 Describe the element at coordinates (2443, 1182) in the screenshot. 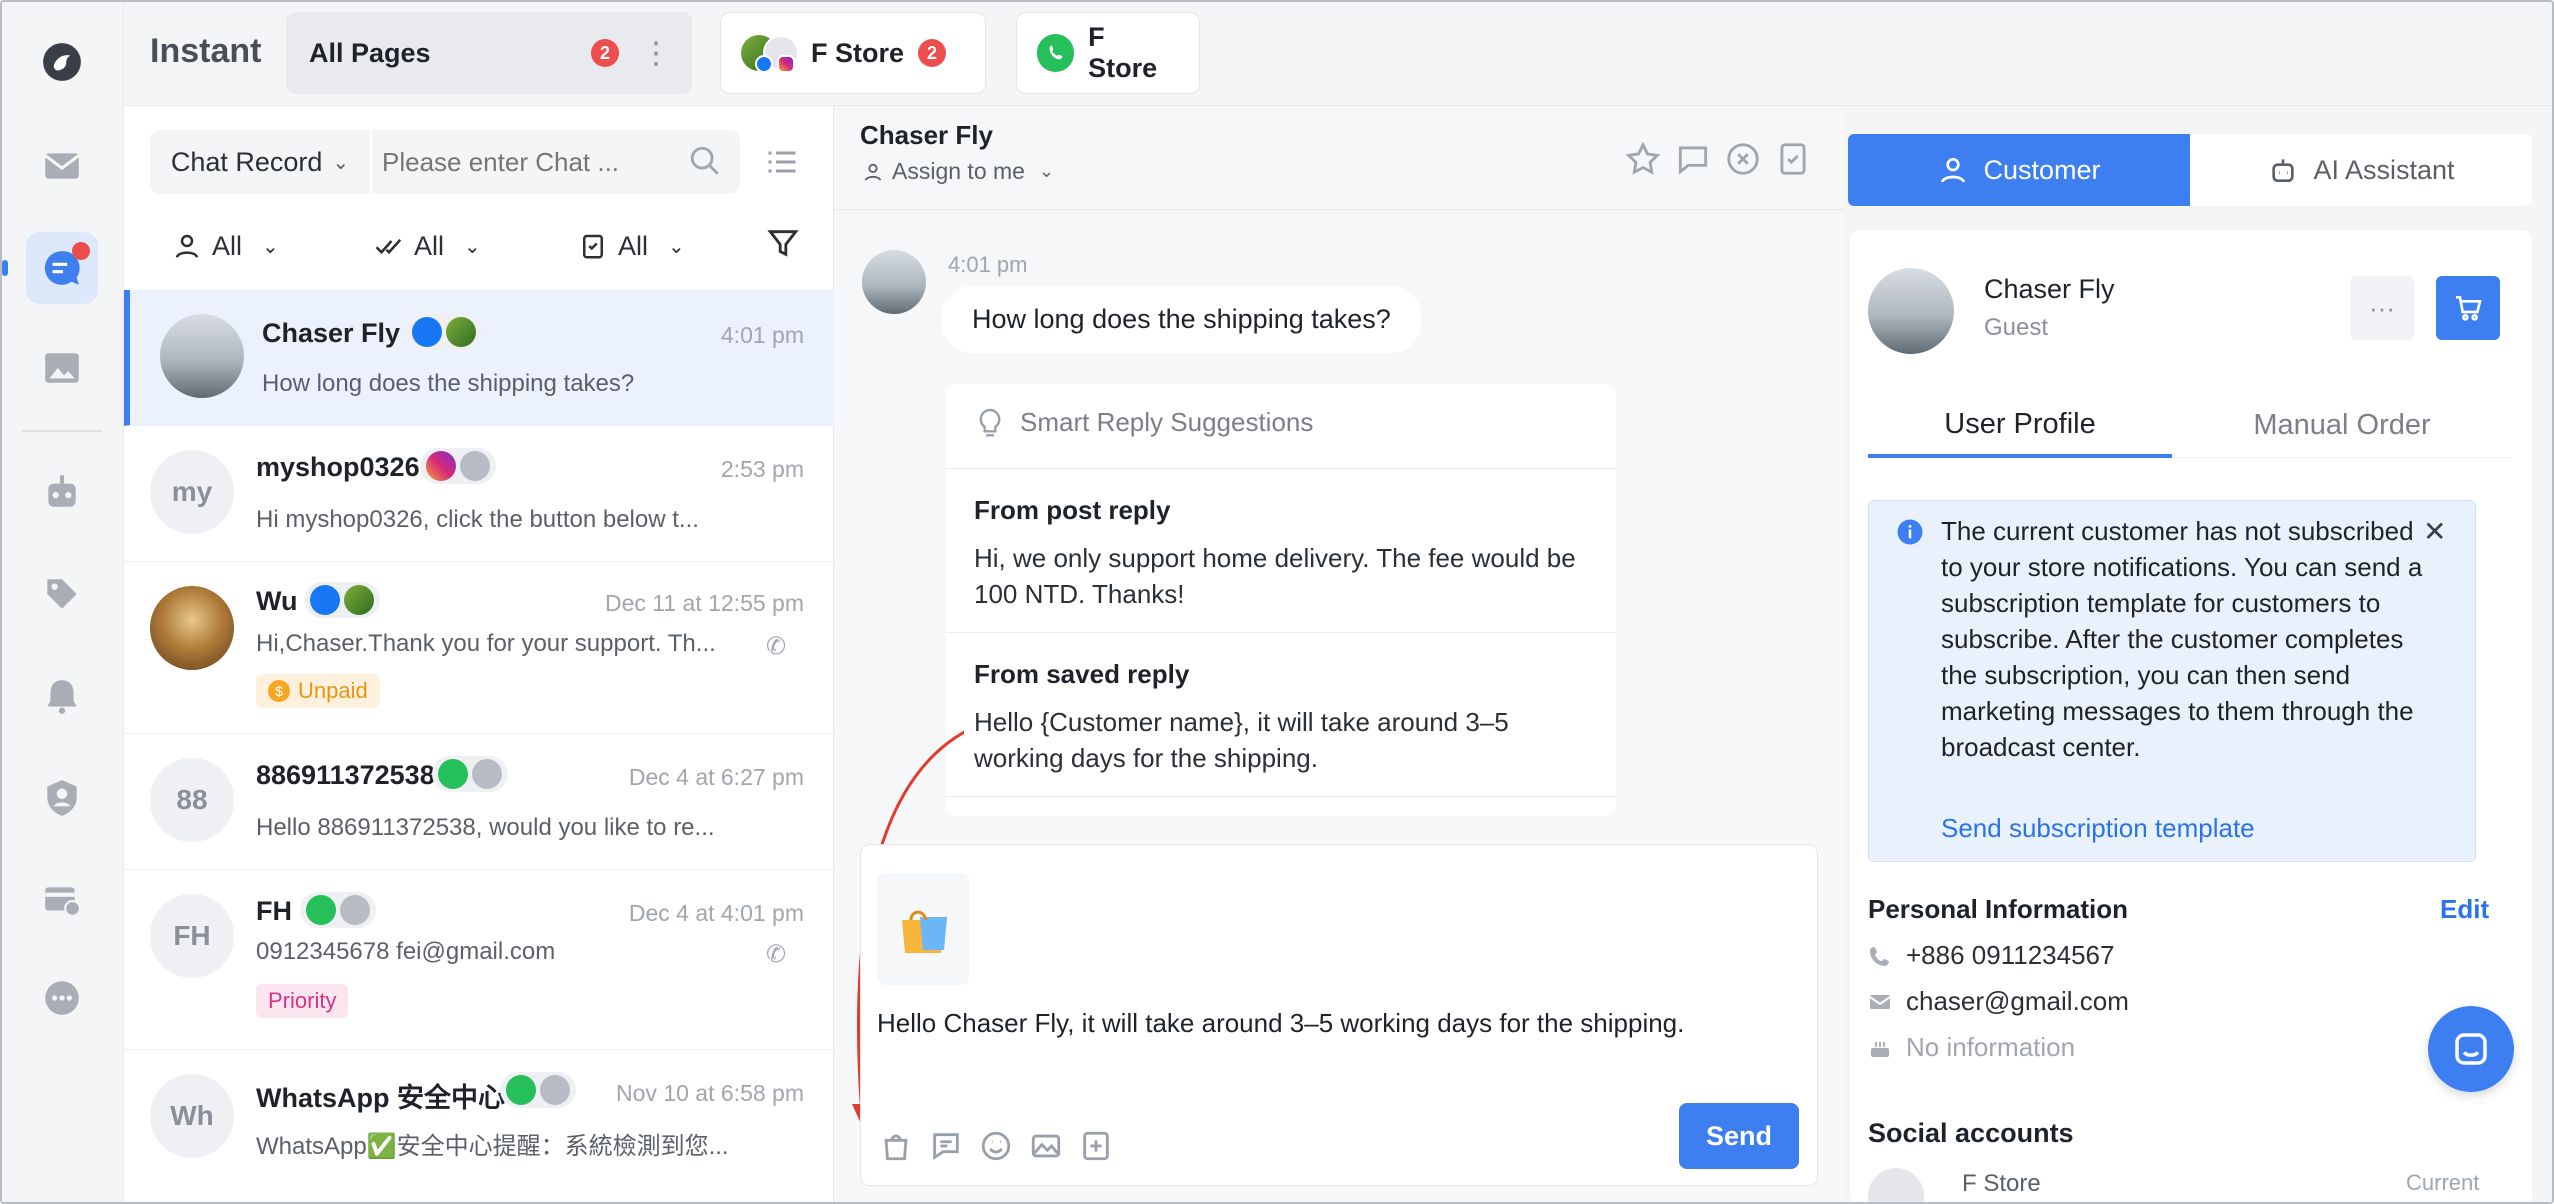

I see `social-account-status: Current` at that location.